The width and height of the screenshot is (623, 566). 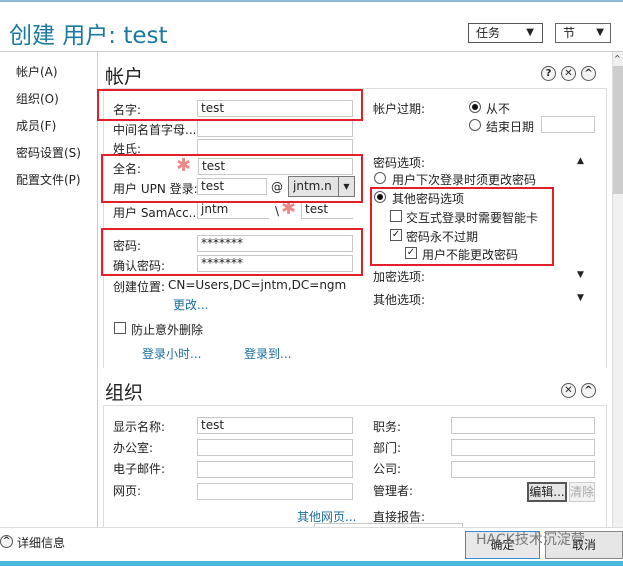 I want to click on account-section-title: 帐户, so click(x=124, y=77).